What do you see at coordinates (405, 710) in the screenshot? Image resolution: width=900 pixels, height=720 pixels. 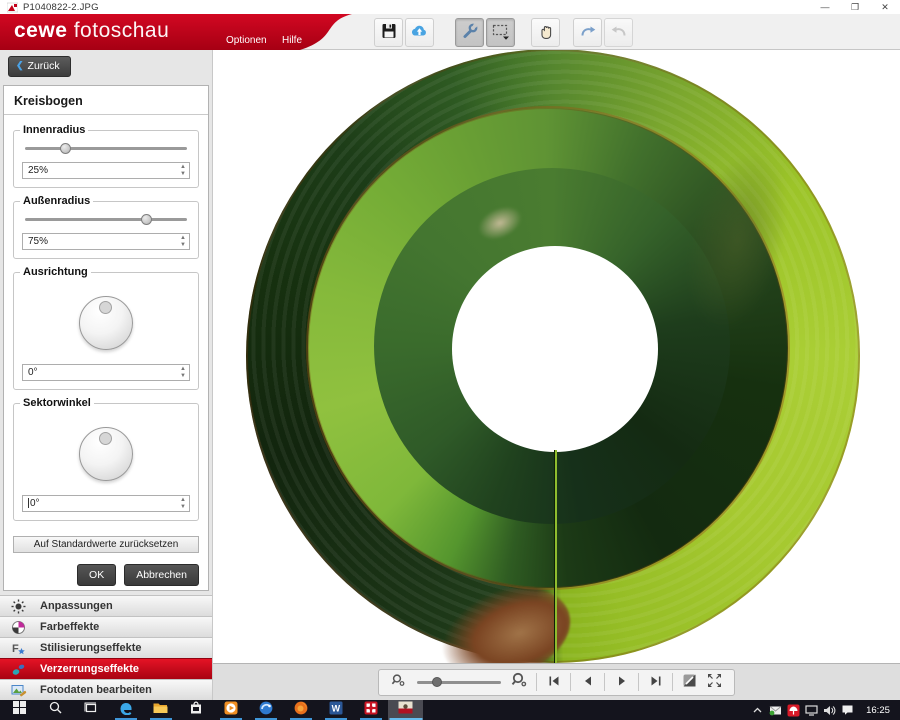 I see `taskbar-cewe-fotoschau-active` at bounding box center [405, 710].